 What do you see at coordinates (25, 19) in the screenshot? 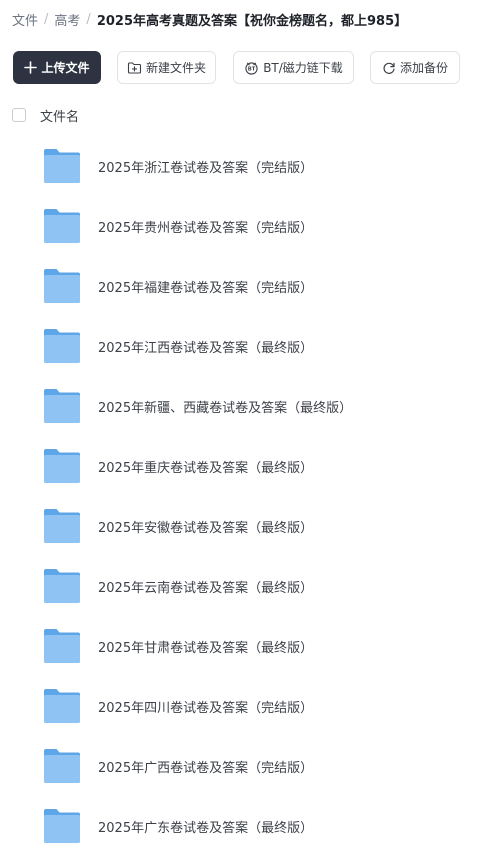
I see `breadcrumb-item-files: 文件` at bounding box center [25, 19].